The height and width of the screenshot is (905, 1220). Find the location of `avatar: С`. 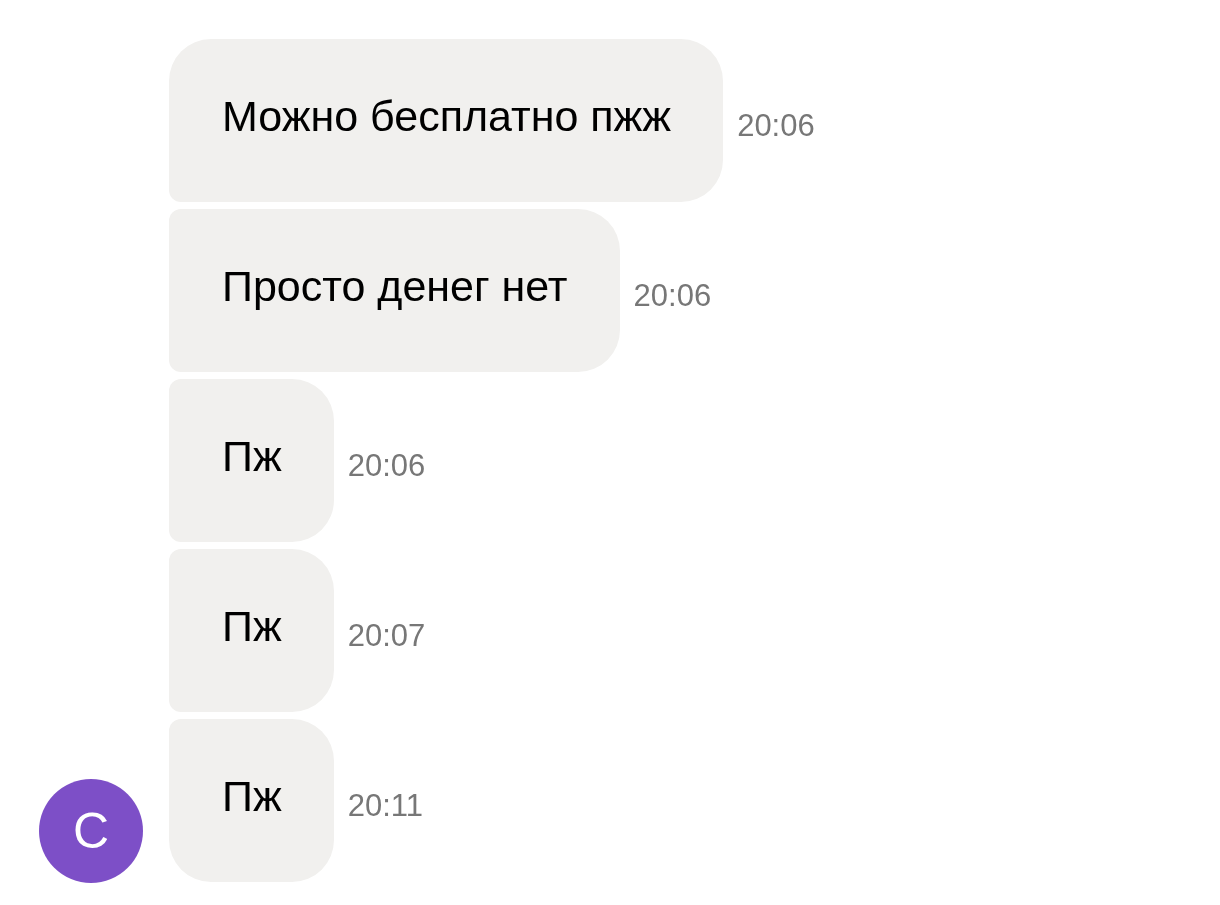

avatar: С is located at coordinates (91, 831).